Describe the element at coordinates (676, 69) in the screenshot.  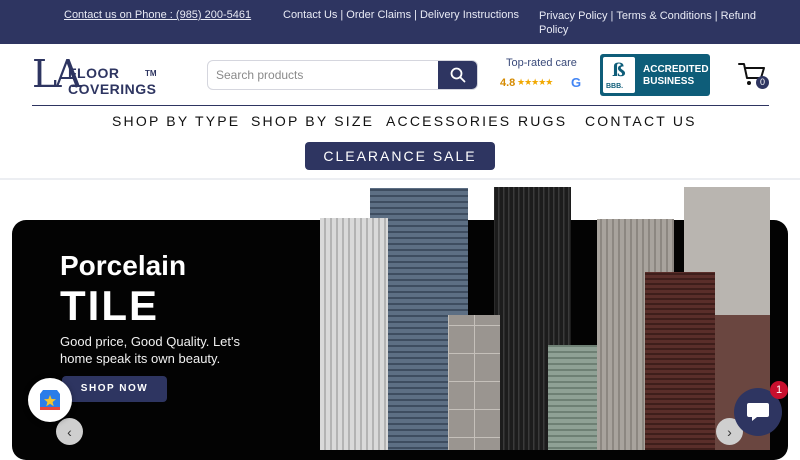
I see `bbb-line1: ACCREDITED` at that location.